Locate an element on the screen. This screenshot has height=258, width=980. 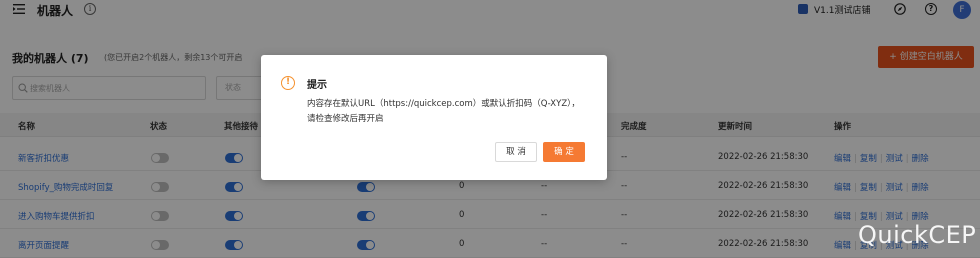
cancel-button: 取 消 is located at coordinates (516, 152).